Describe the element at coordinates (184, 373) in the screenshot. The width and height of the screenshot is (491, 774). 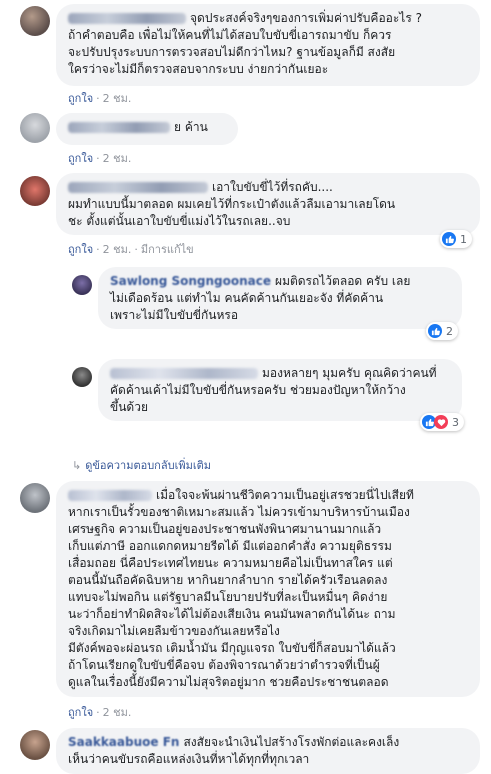
I see `replier-name-blurred` at that location.